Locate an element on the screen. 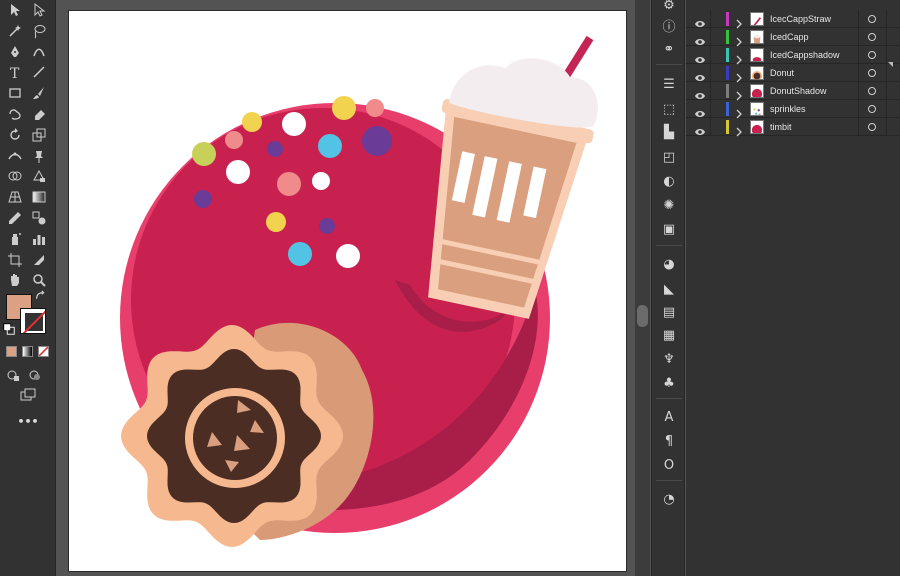 The height and width of the screenshot is (576, 900). width-tool is located at coordinates (15, 156).